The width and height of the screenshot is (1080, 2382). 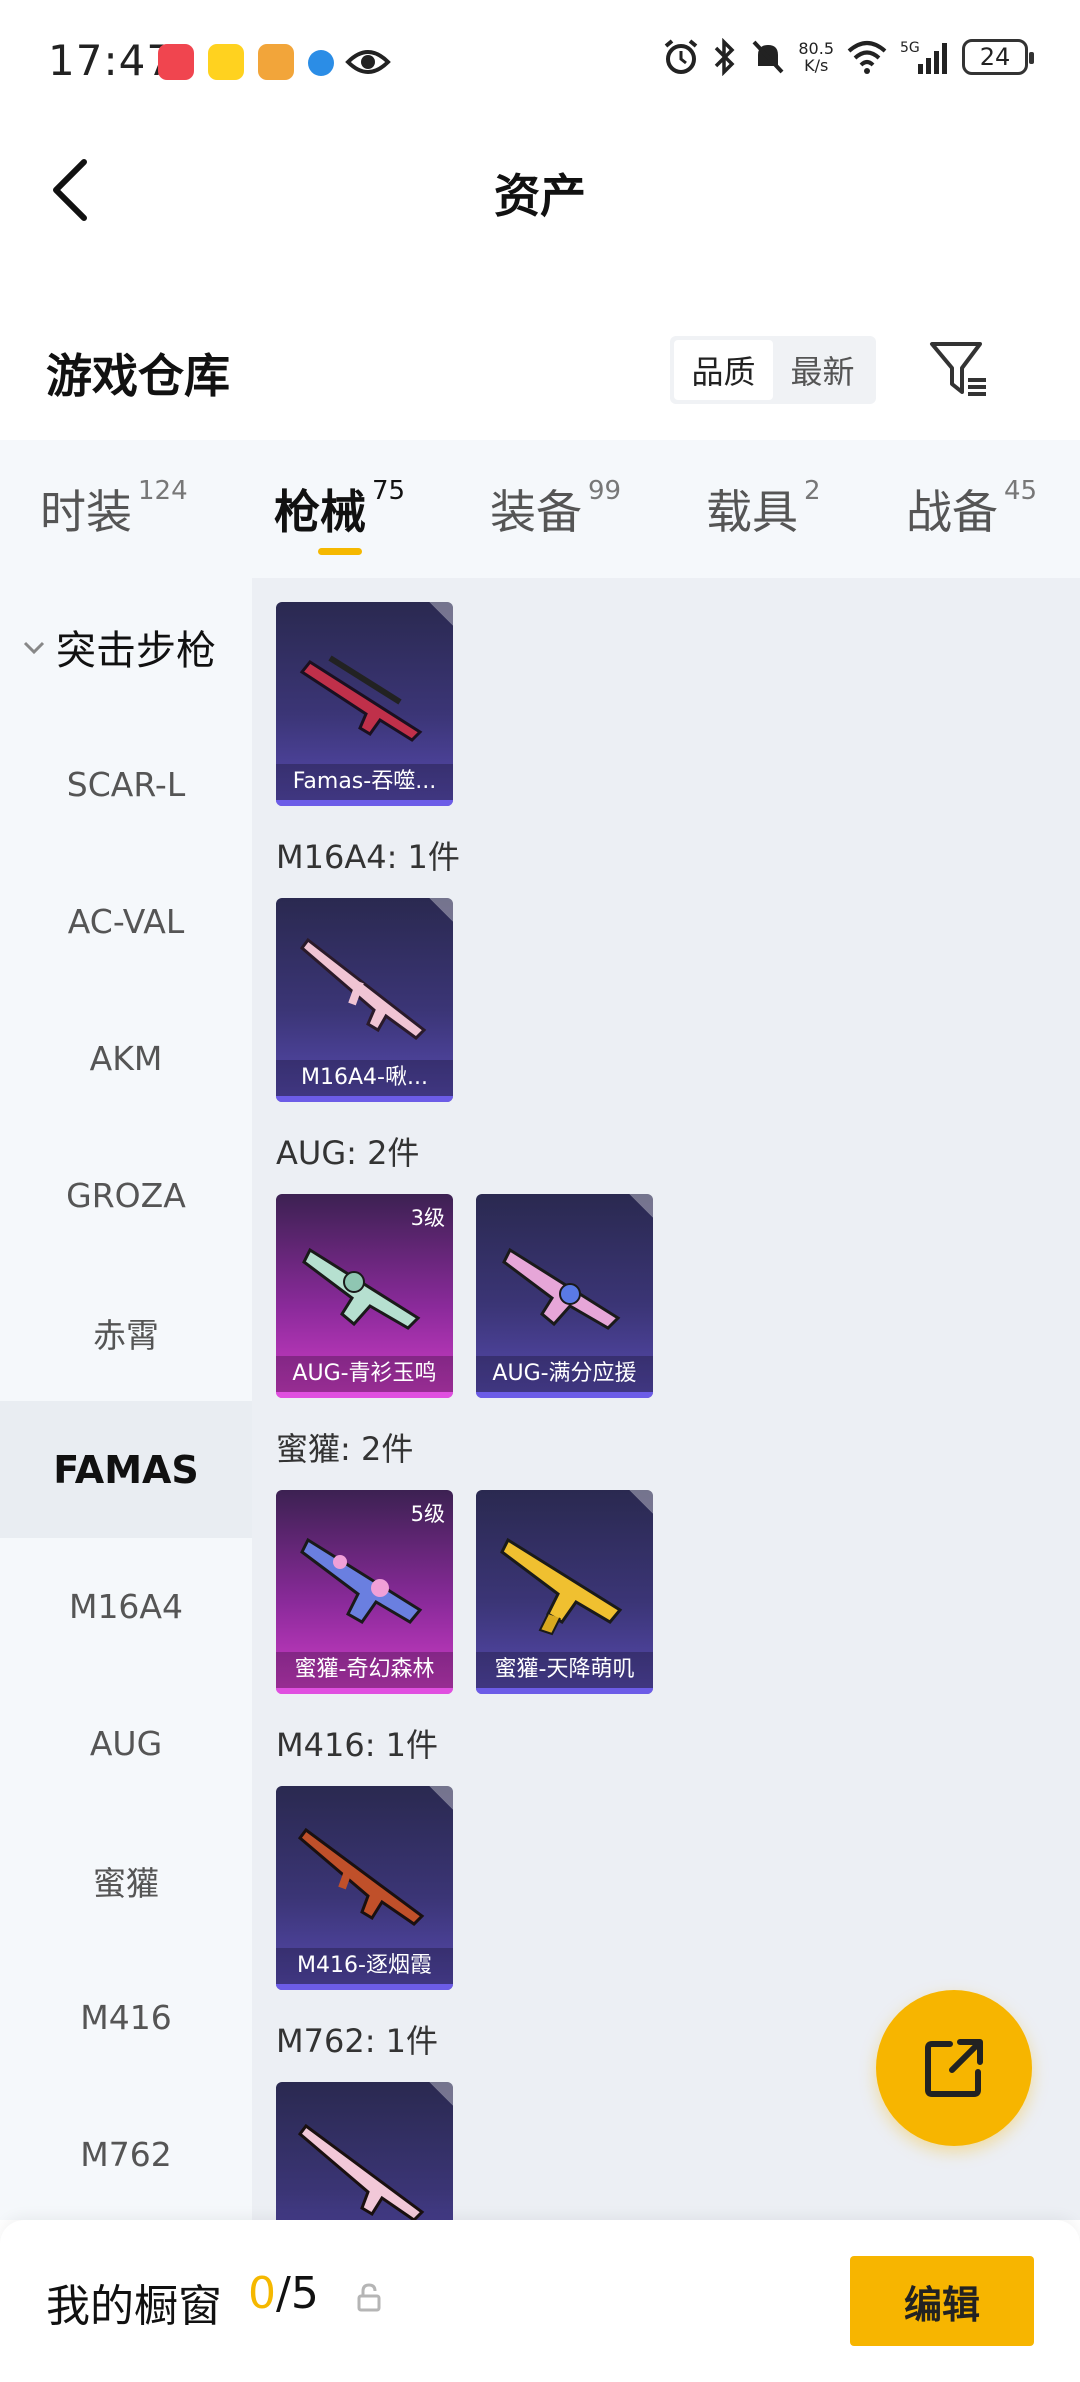 What do you see at coordinates (246, 62) in the screenshot?
I see `notification-icons` at bounding box center [246, 62].